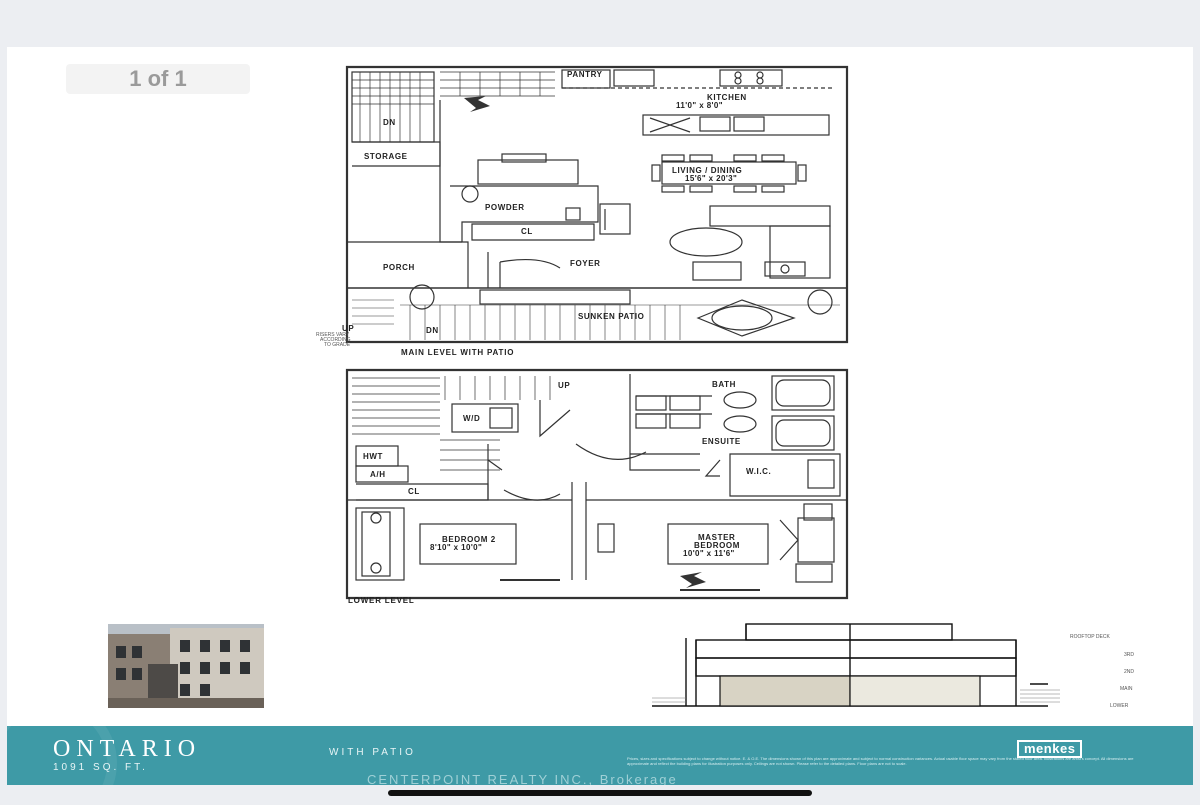  I want to click on dn-top-label: DN, so click(389, 122).